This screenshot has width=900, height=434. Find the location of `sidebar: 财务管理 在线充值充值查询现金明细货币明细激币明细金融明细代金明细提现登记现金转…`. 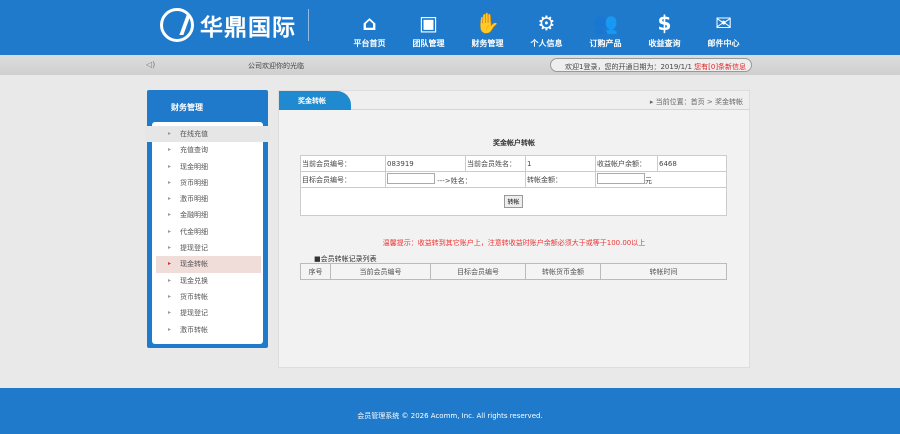

sidebar: 财务管理 在线充值充值查询现金明细货币明细激币明细金融明细代金明细提现登记现金转… is located at coordinates (207, 219).